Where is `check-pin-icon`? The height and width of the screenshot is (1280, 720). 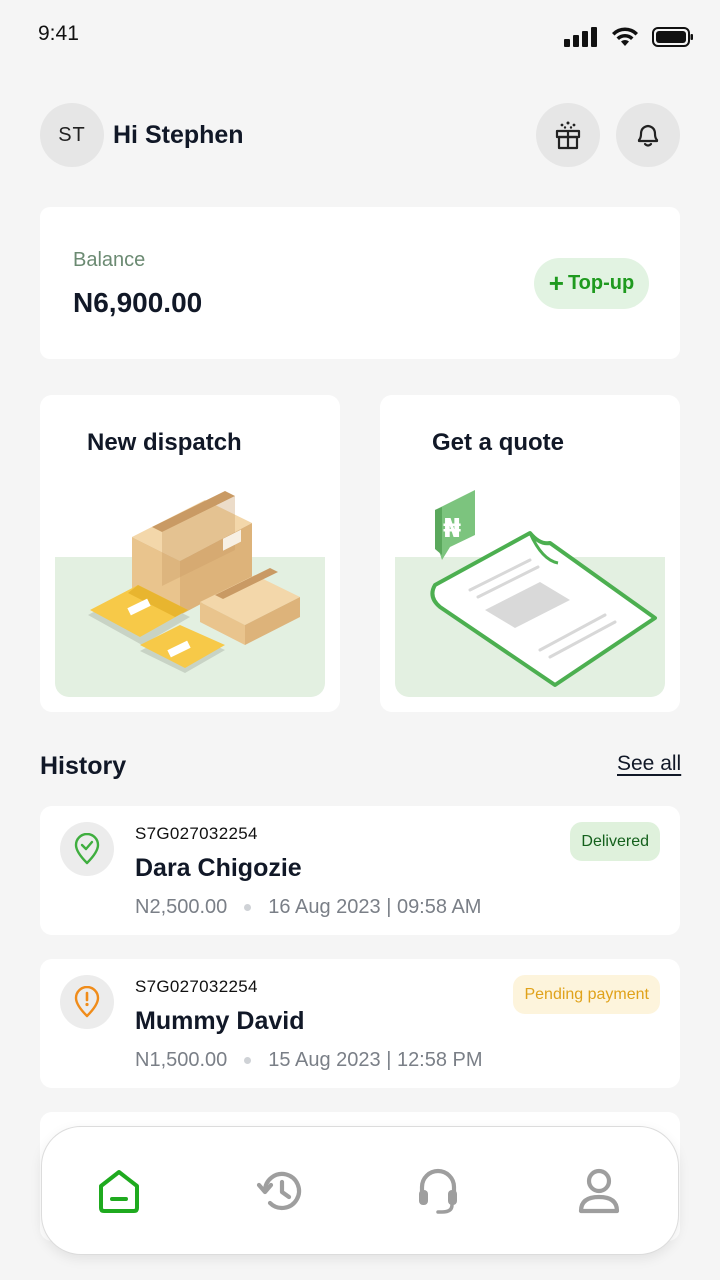
check-pin-icon is located at coordinates (87, 849).